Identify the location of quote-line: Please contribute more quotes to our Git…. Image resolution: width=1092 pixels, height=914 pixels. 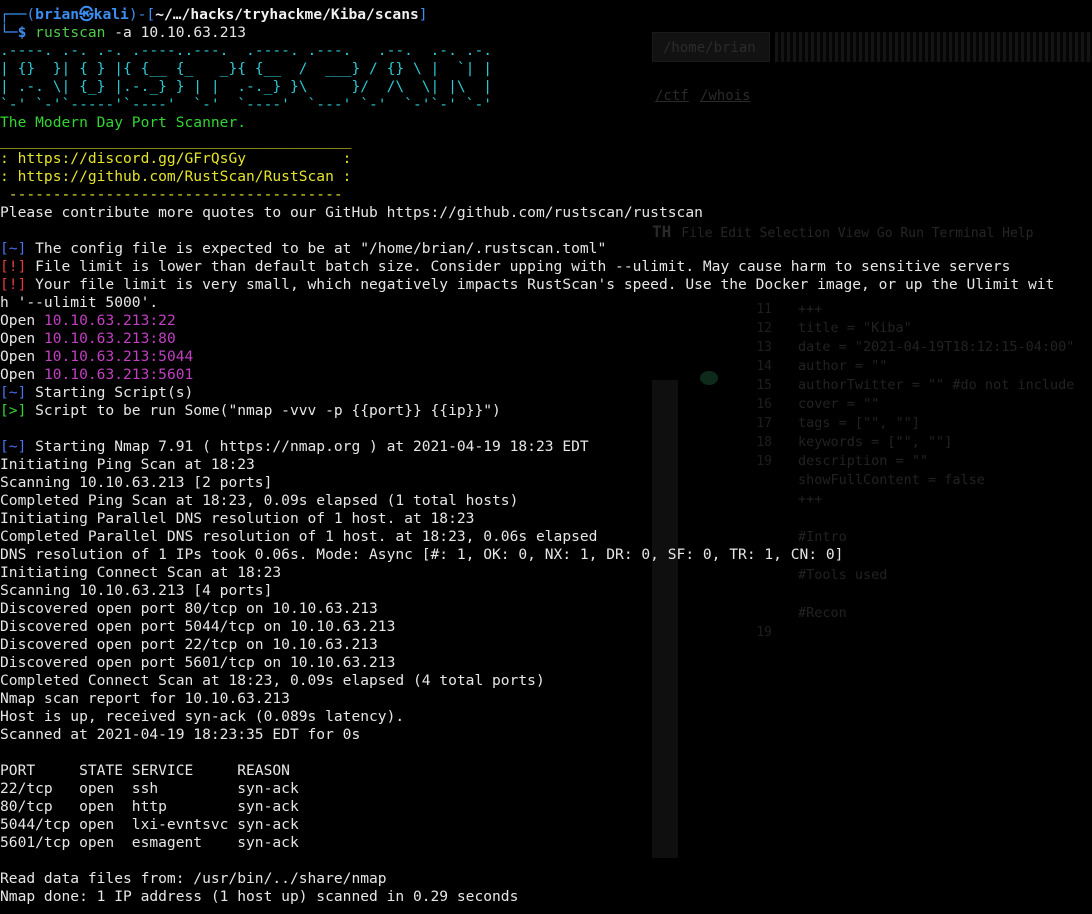
(351, 212).